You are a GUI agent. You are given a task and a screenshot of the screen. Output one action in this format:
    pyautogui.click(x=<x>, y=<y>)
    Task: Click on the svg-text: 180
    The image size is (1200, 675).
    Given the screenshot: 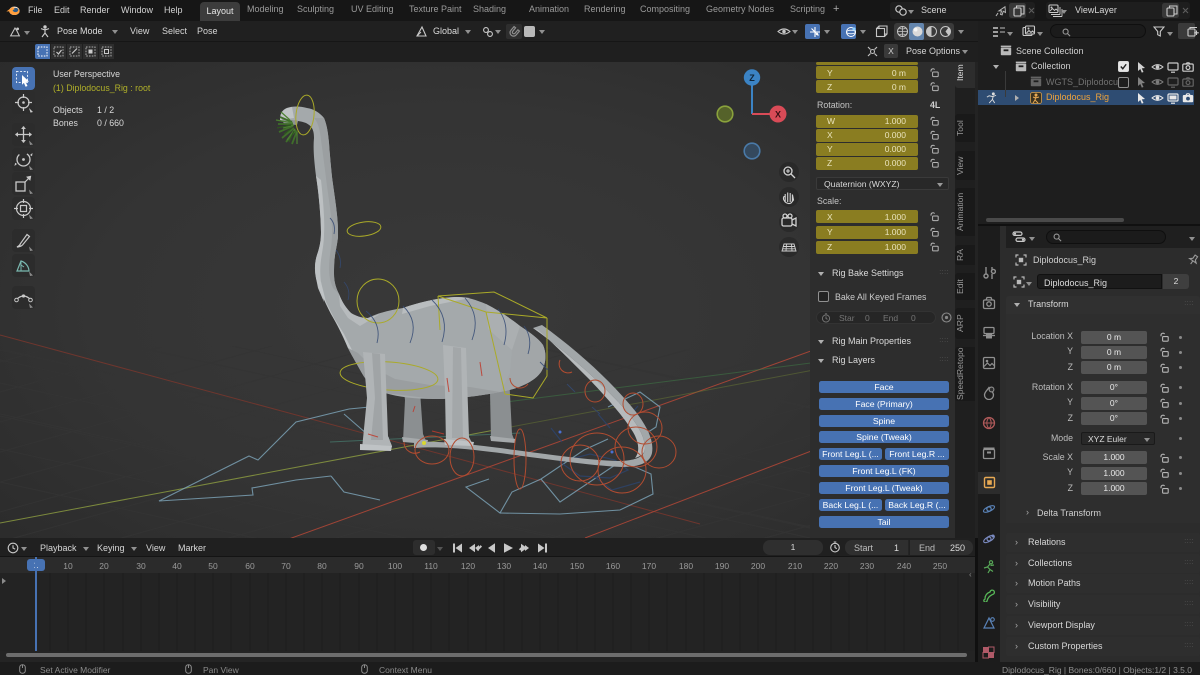 What is the action you would take?
    pyautogui.click(x=686, y=566)
    